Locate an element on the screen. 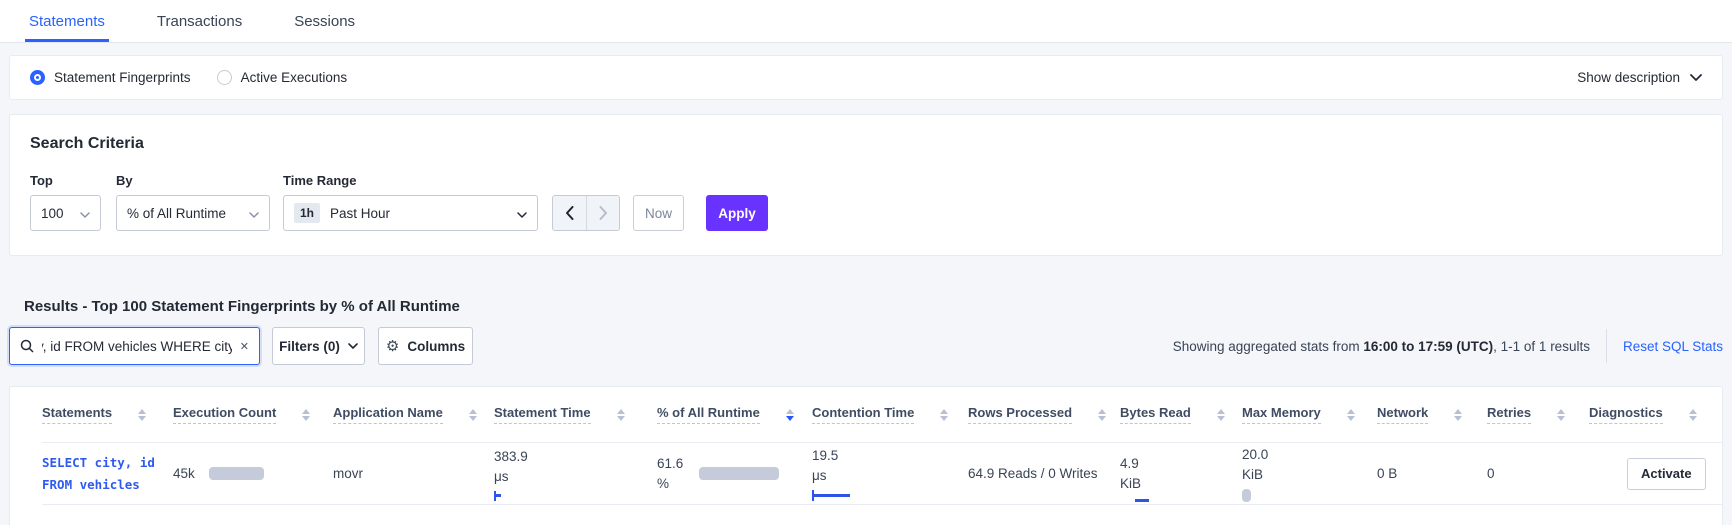  time-range-picker: 1h Past Hour is located at coordinates (410, 213).